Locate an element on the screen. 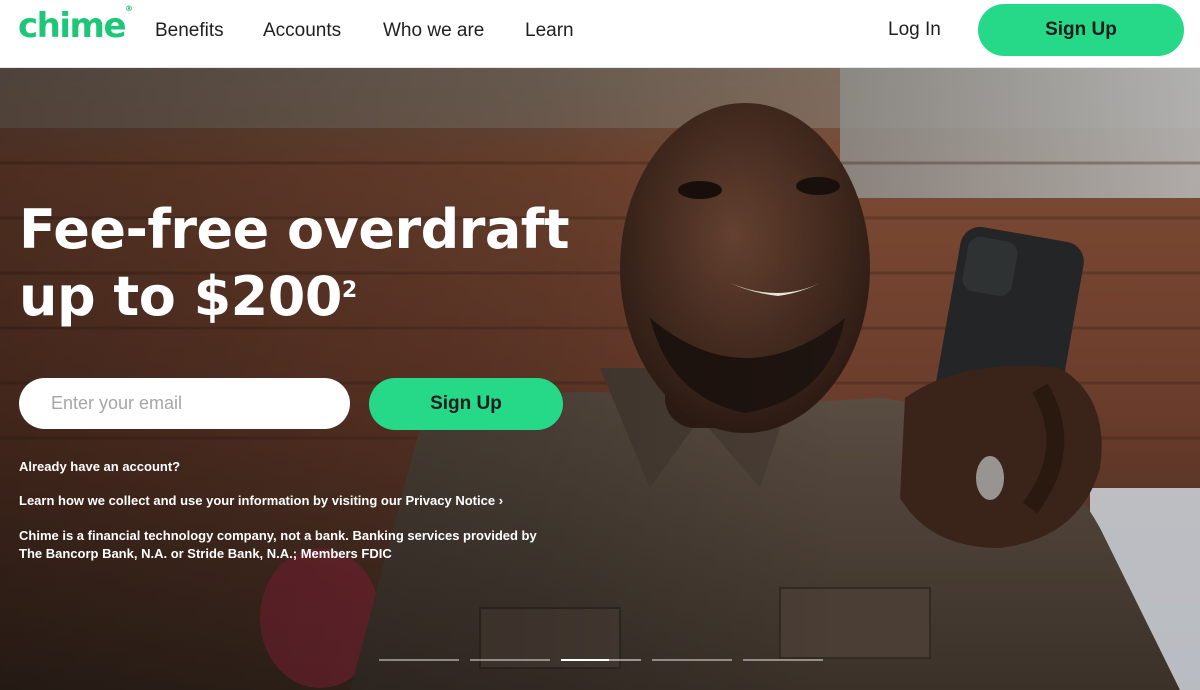  already-have-account-link: Already have an account? is located at coordinates (99, 467).